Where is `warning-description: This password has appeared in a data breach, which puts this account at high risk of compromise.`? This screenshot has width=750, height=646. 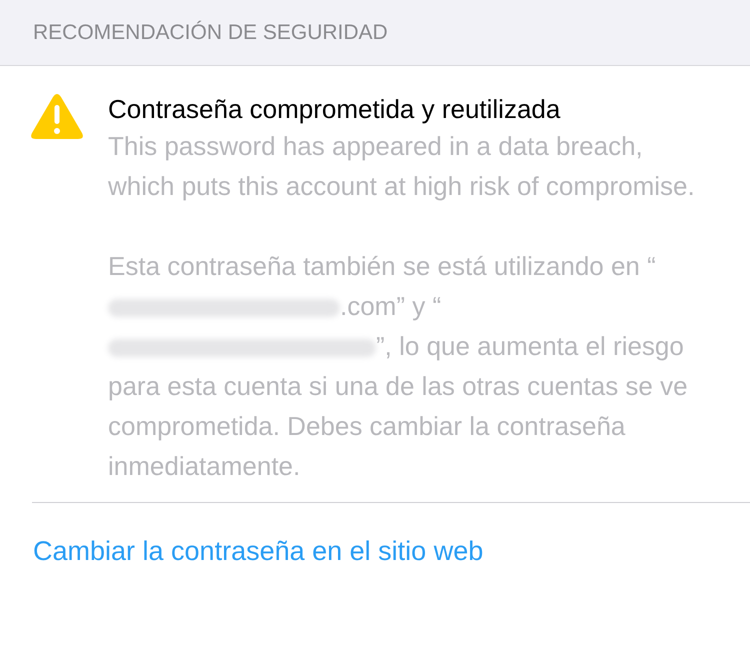 warning-description: This password has appeared in a data breach, which puts this account at high risk of compromise. is located at coordinates (402, 166).